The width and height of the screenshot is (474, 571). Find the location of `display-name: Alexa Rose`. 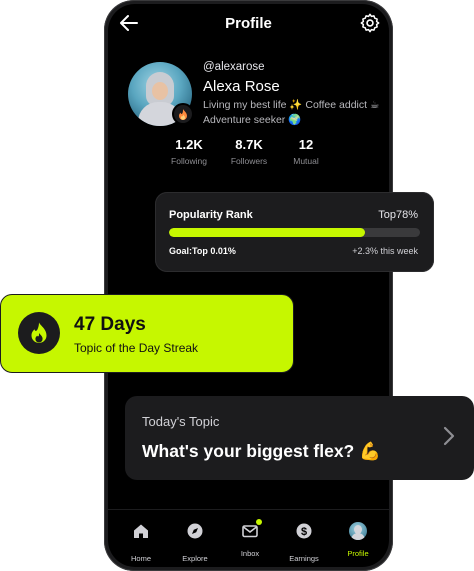

display-name: Alexa Rose is located at coordinates (241, 86).